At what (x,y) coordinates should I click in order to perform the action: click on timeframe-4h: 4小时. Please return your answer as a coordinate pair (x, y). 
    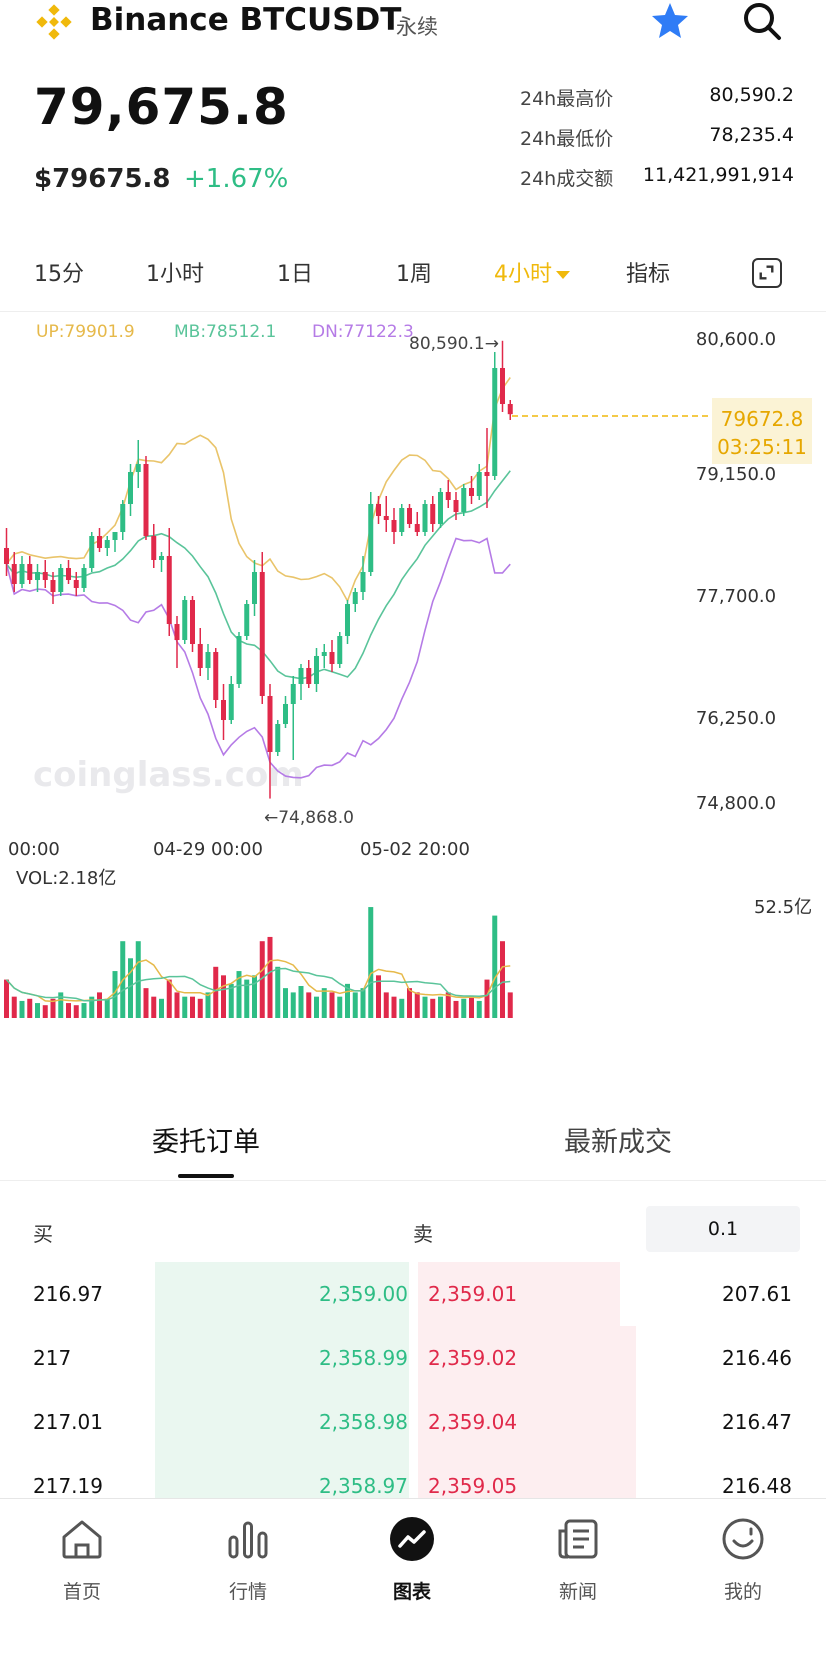
    Looking at the image, I should click on (532, 272).